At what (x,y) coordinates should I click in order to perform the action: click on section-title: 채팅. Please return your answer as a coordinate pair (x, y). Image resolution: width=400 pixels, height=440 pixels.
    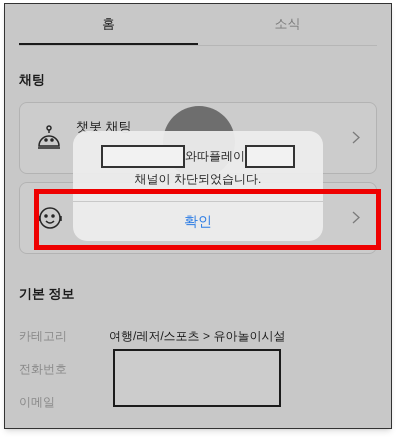
    Looking at the image, I should click on (32, 80).